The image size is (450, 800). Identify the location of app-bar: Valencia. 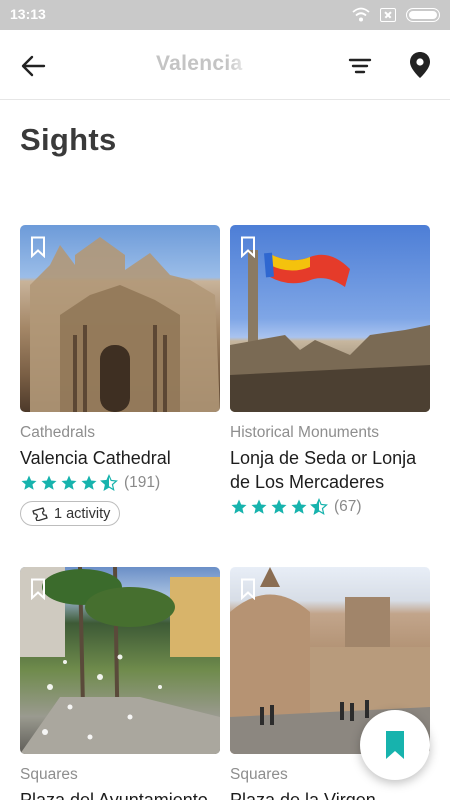
(225, 65).